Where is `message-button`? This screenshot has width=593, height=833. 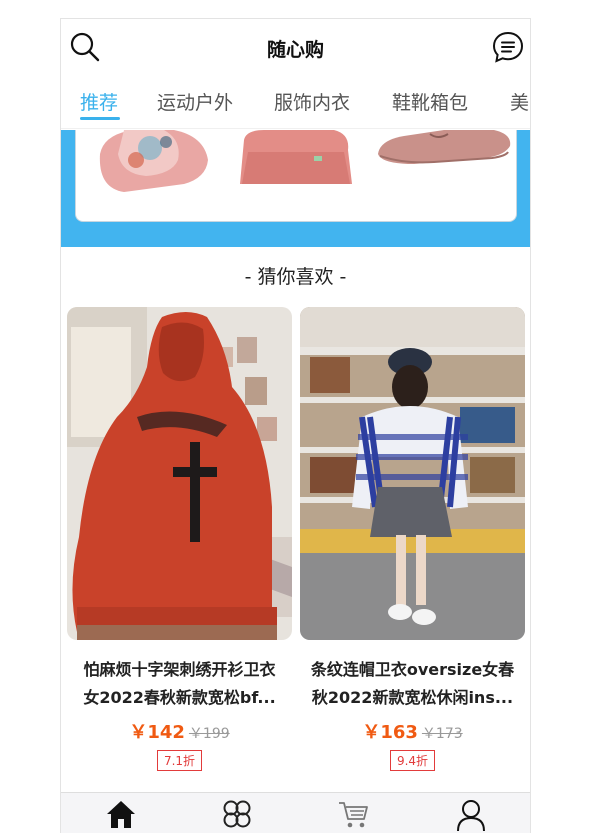
message-button is located at coordinates (508, 47).